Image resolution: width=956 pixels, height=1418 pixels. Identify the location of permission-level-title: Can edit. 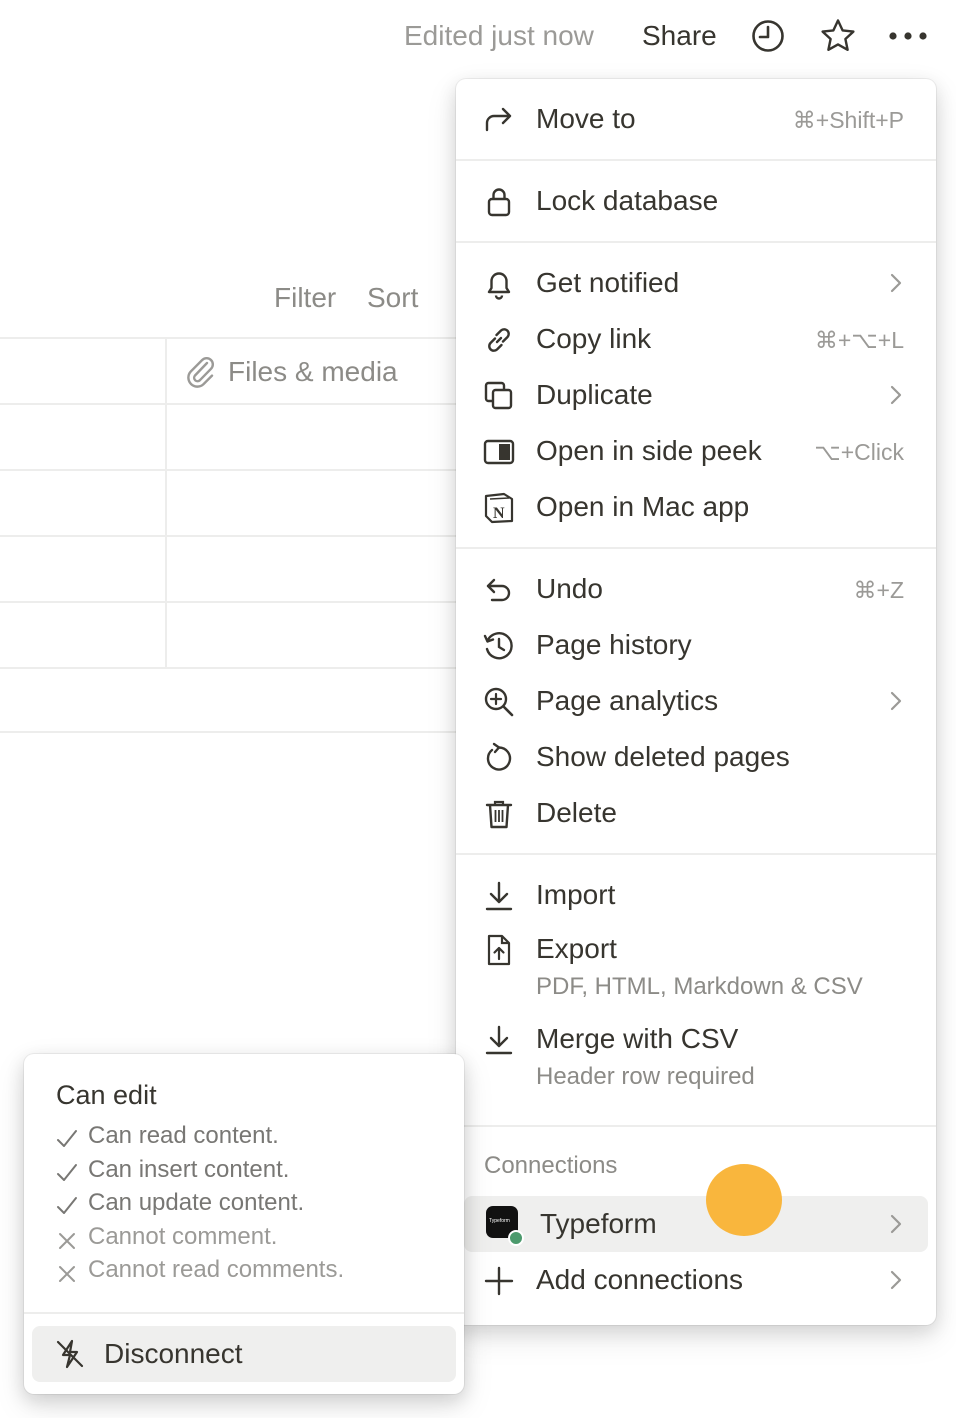
(106, 1095).